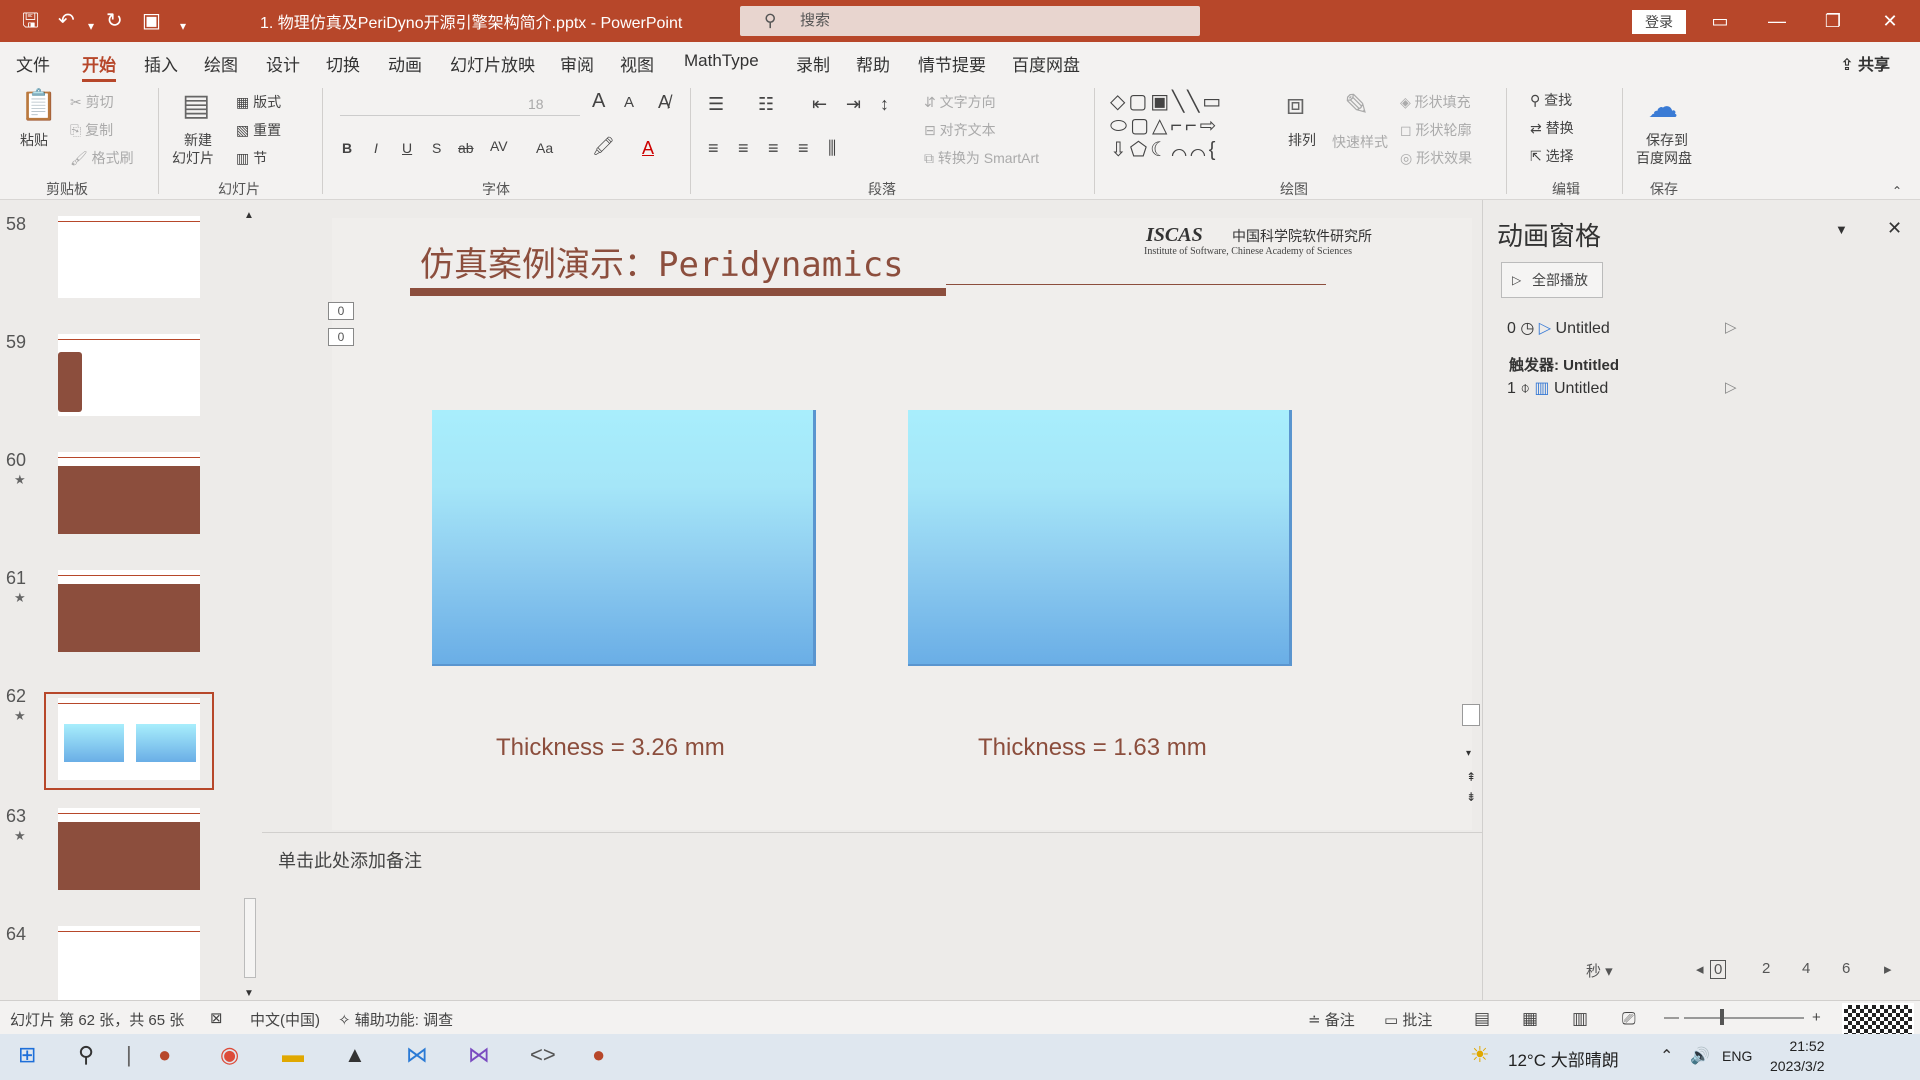 The width and height of the screenshot is (1920, 1080). What do you see at coordinates (221, 63) in the screenshot?
I see `tab-draw: 绘图` at bounding box center [221, 63].